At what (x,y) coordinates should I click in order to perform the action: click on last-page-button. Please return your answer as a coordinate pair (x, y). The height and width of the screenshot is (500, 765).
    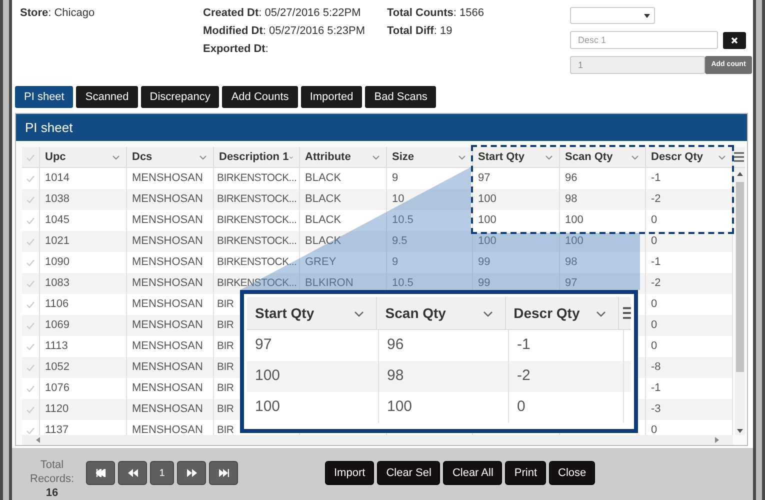
    Looking at the image, I should click on (223, 473).